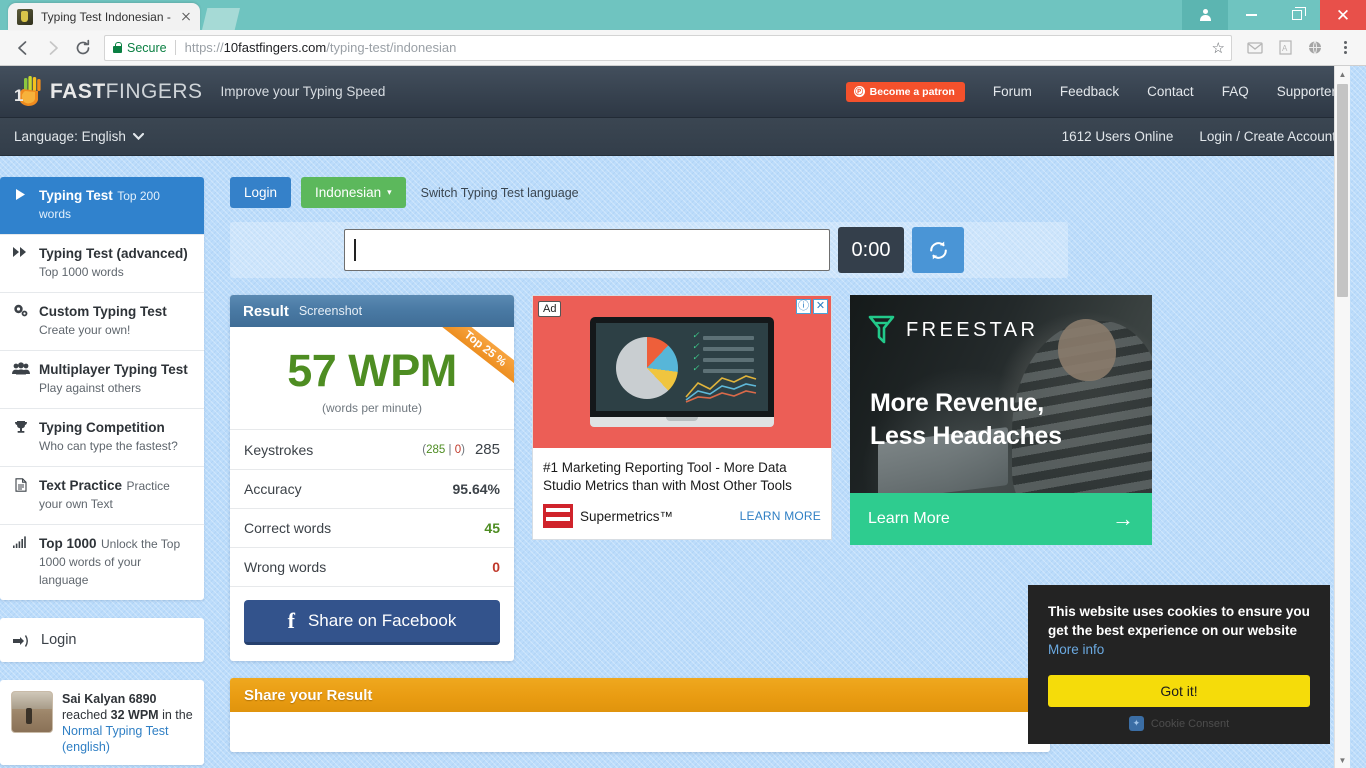  I want to click on wpm-caption: (words per minute), so click(372, 408).